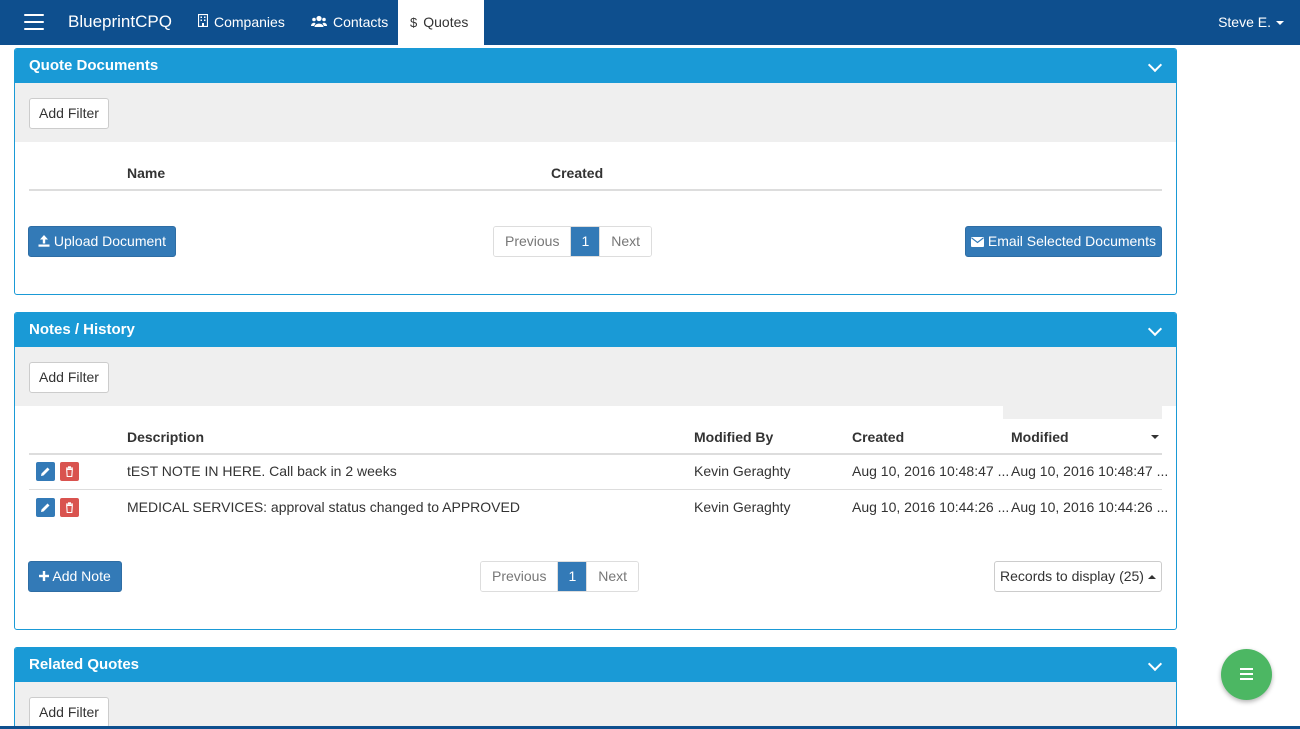  I want to click on add-note-label: Add Note, so click(81, 576).